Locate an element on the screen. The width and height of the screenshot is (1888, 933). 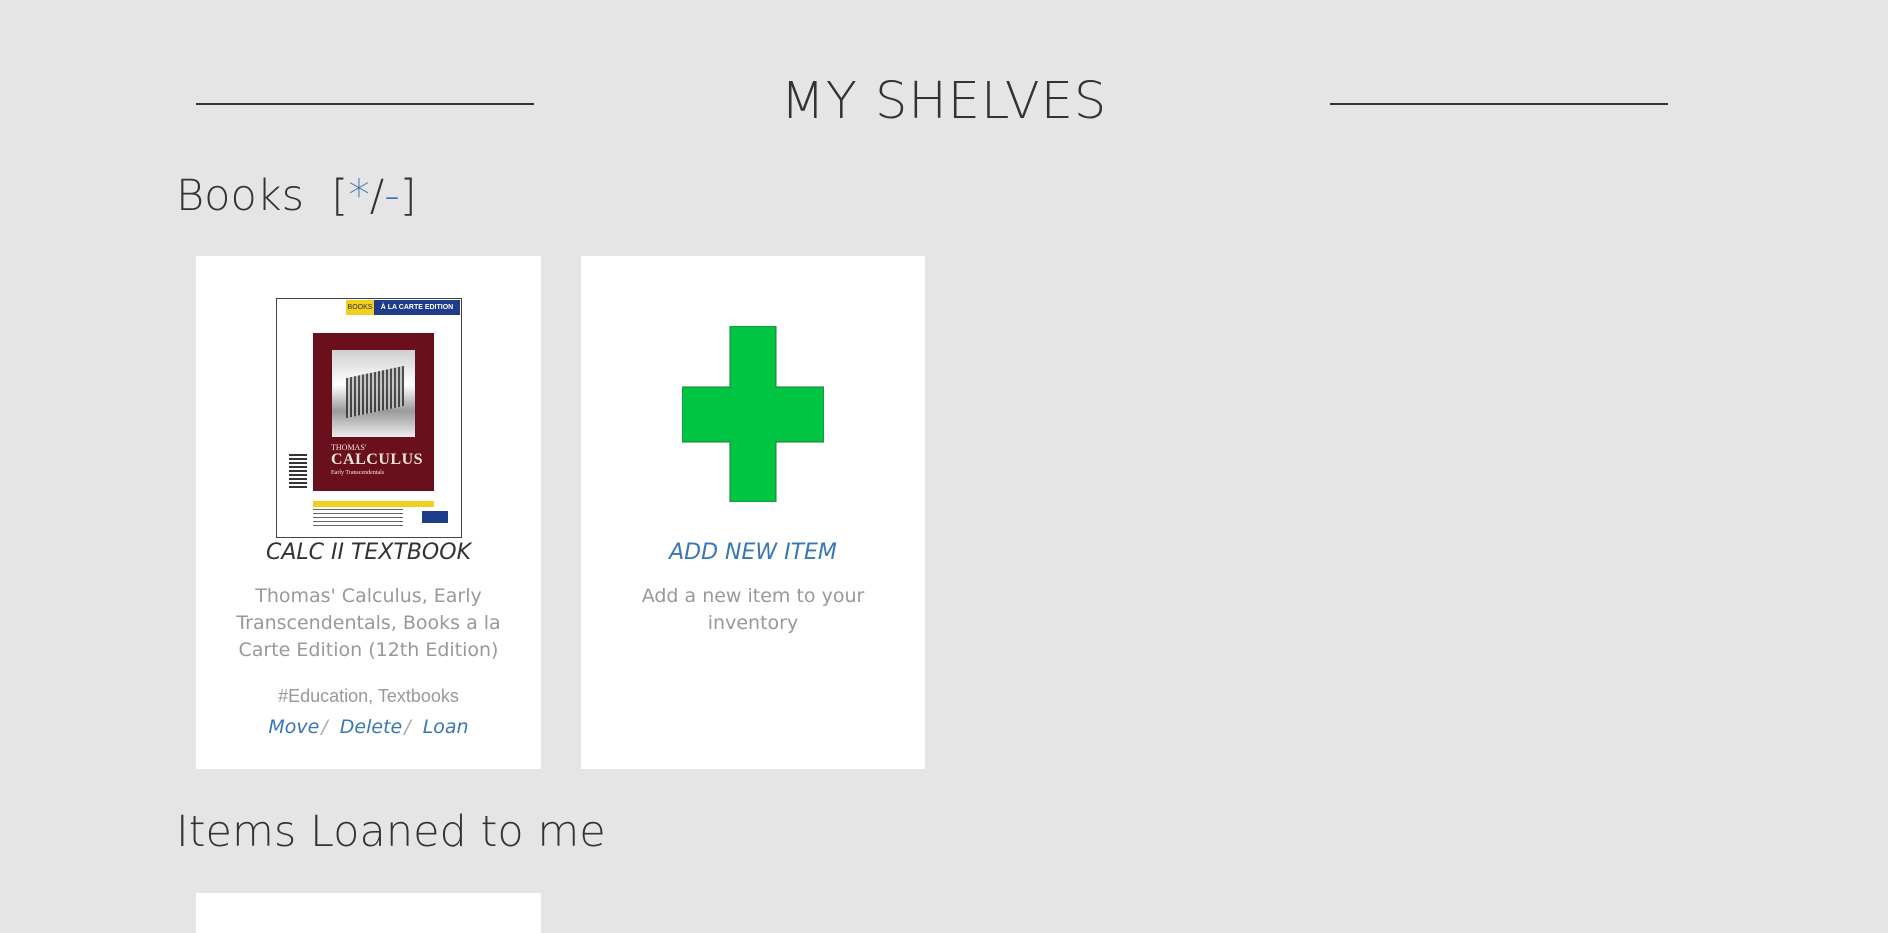
books-heading-label: Books is located at coordinates (240, 196).